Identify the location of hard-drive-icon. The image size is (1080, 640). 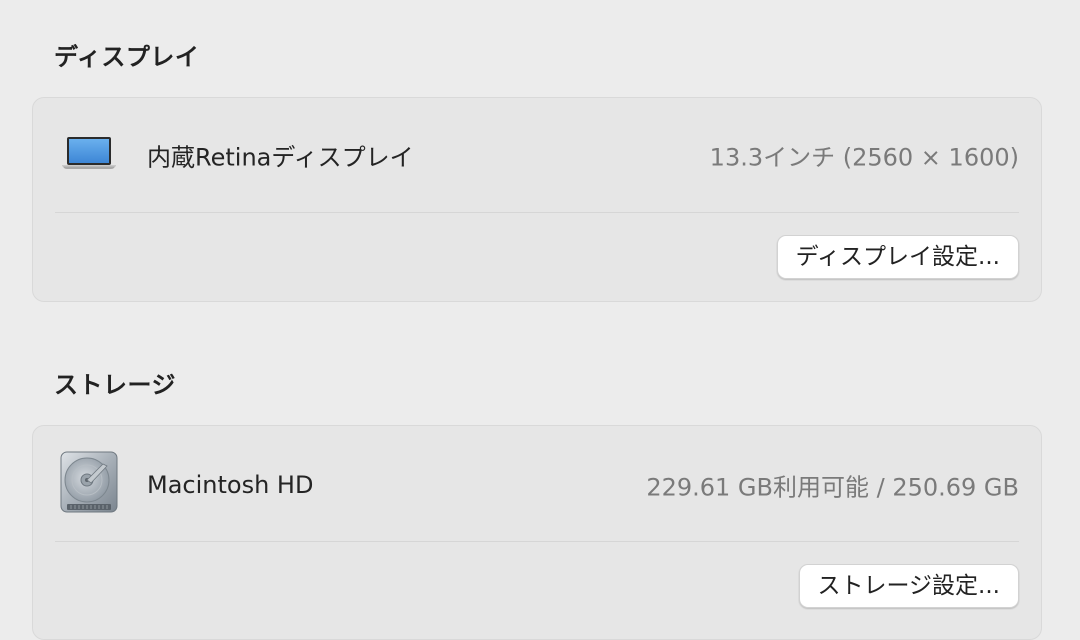
(89, 485).